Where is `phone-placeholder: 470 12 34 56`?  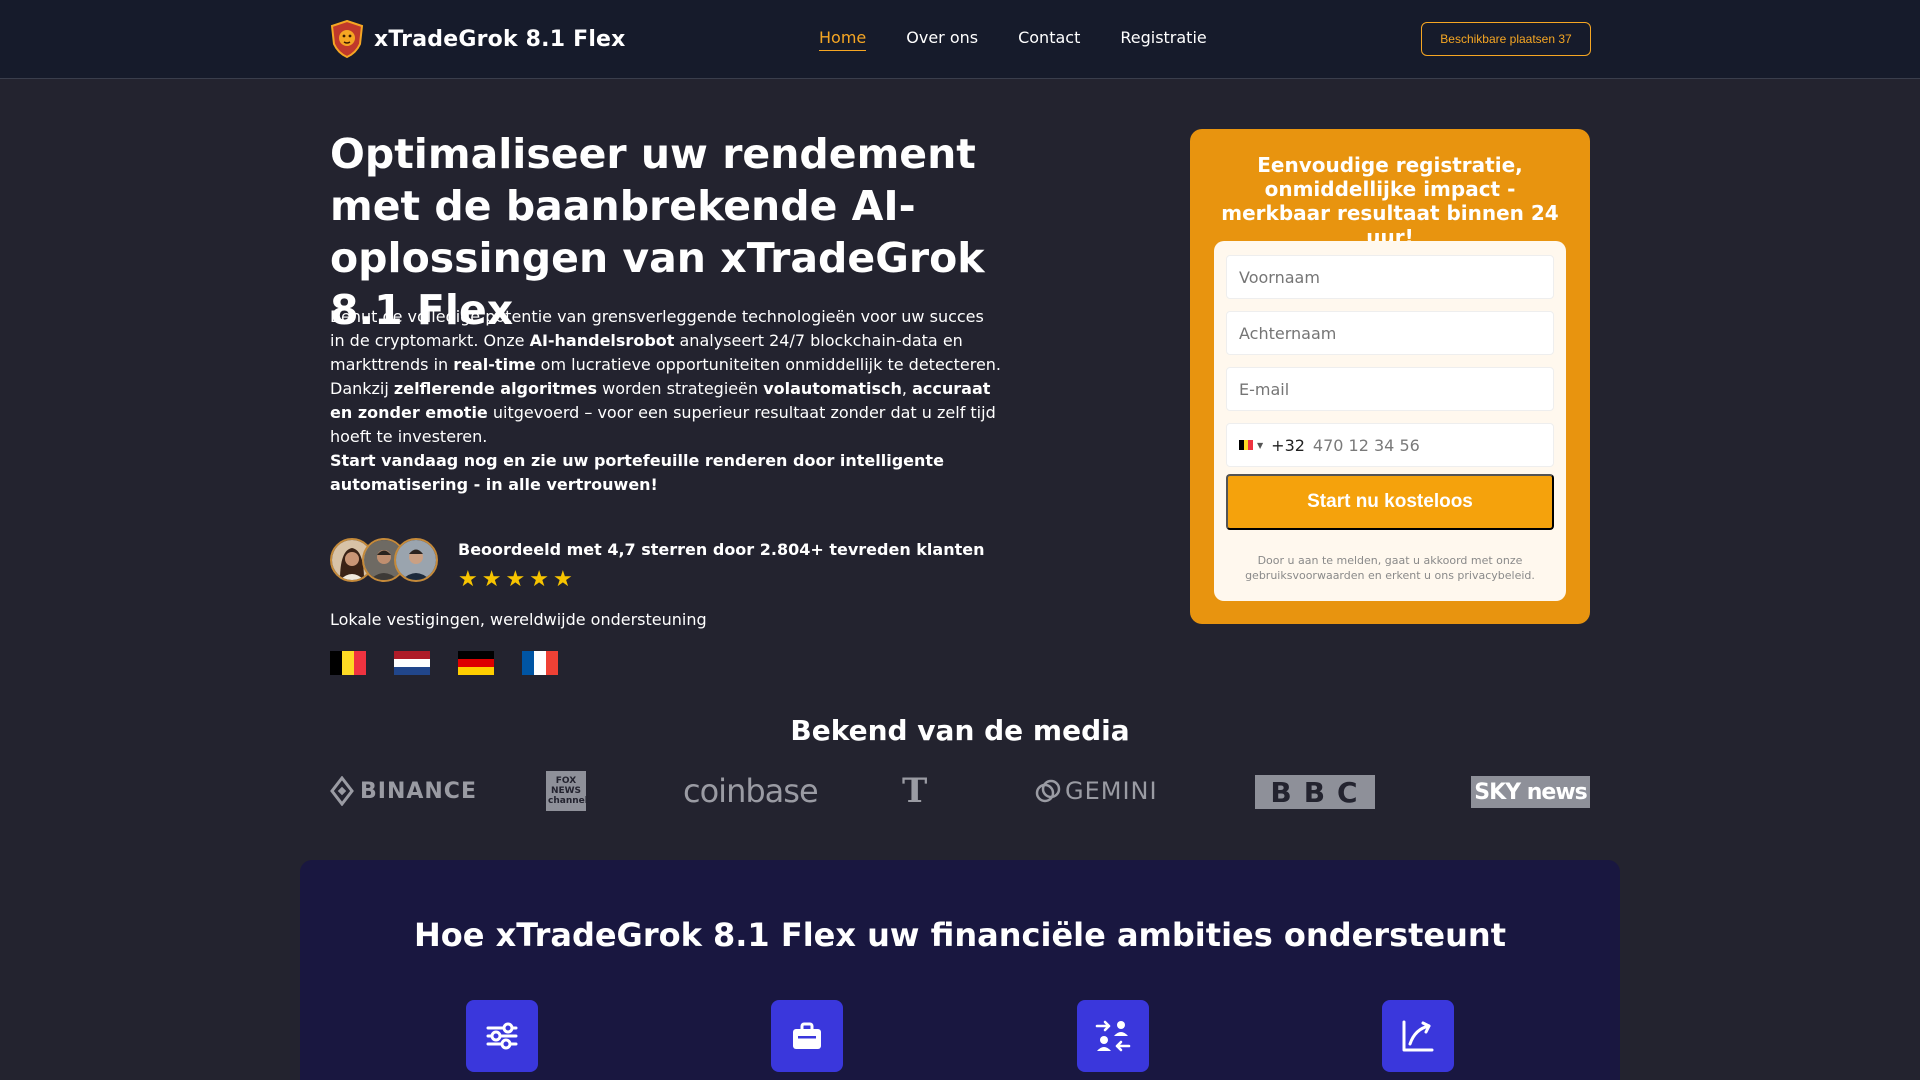
phone-placeholder: 470 12 34 56 is located at coordinates (1366, 445).